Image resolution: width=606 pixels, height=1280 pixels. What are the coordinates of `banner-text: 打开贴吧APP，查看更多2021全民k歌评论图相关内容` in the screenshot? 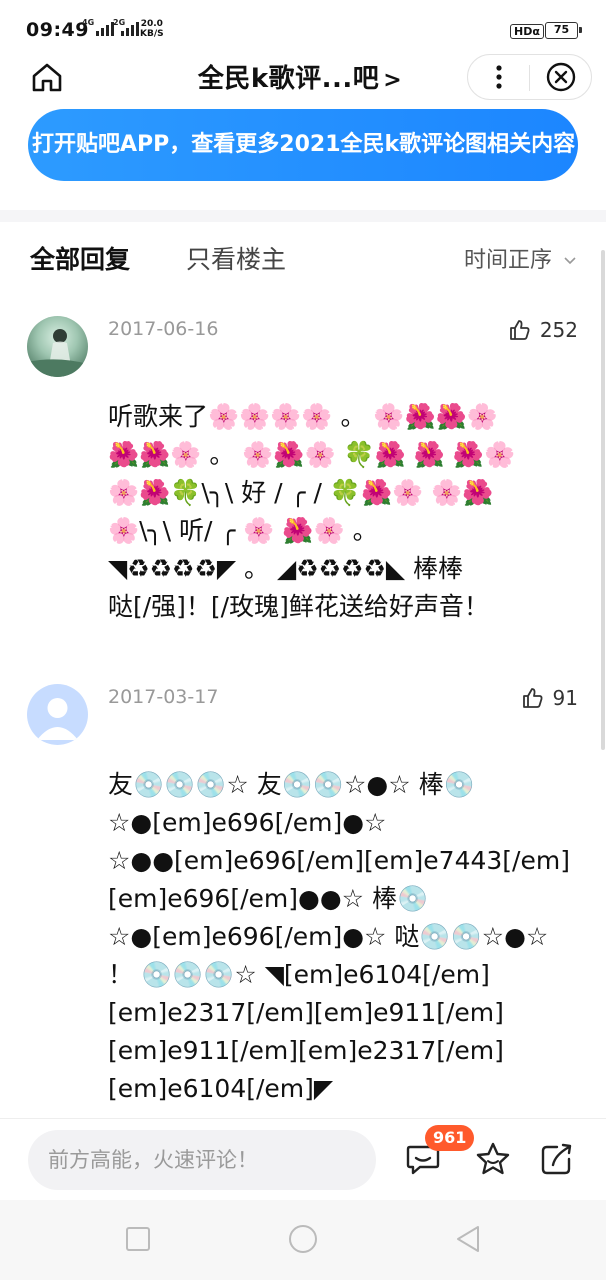 It's located at (304, 144).